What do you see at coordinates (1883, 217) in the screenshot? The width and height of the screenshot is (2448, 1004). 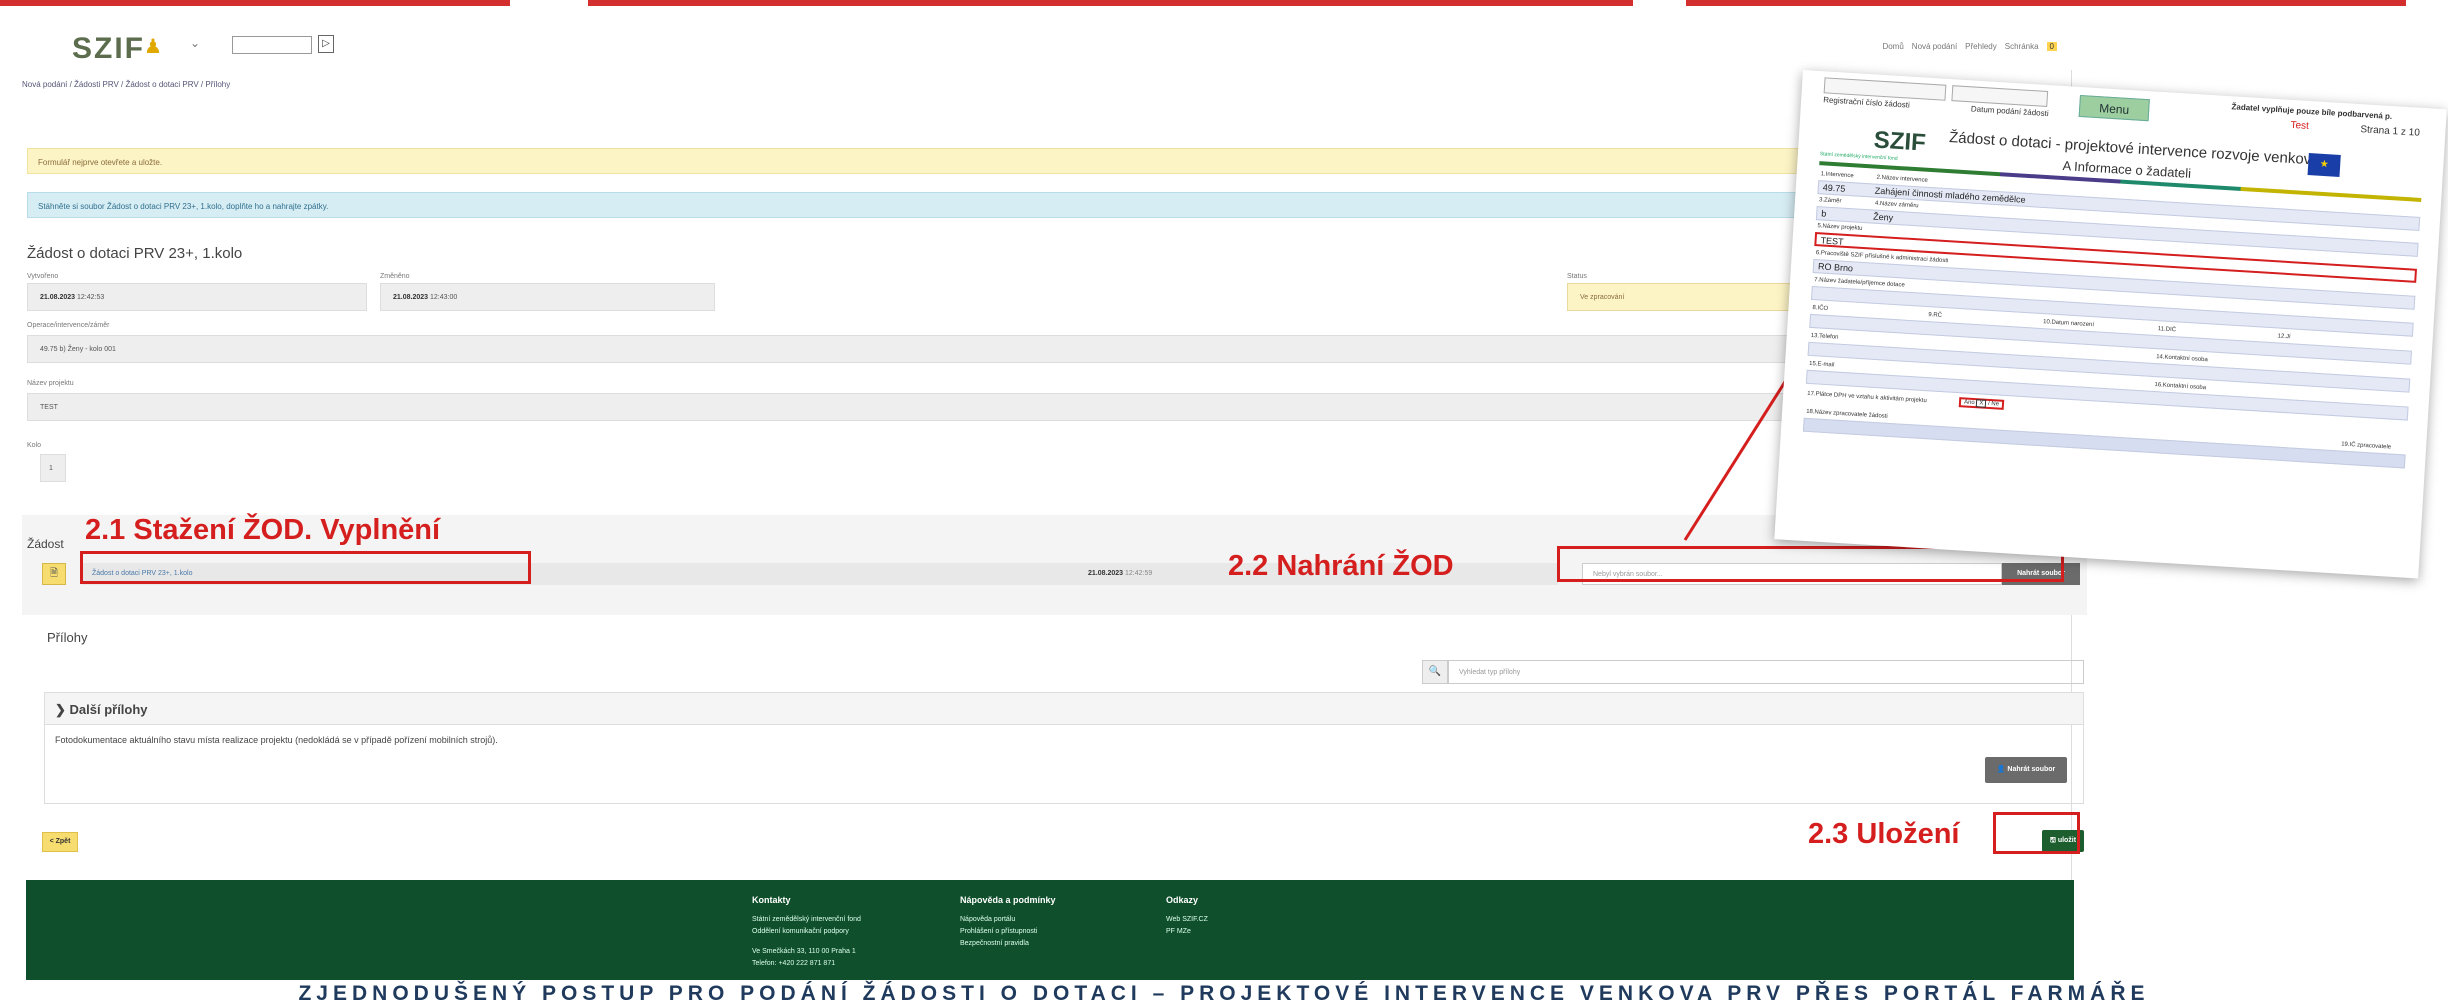 I see `form-value-plan-name: Ženy` at bounding box center [1883, 217].